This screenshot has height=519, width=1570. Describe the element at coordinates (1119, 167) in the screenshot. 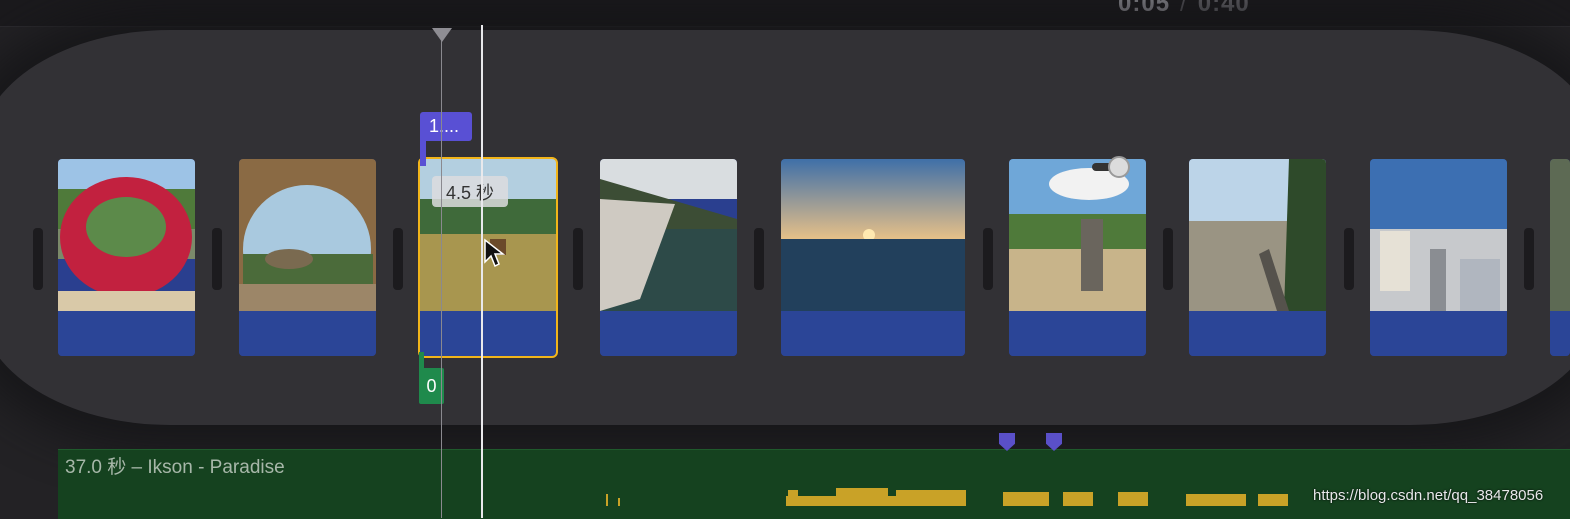

I see `clip-adjust-handle` at that location.